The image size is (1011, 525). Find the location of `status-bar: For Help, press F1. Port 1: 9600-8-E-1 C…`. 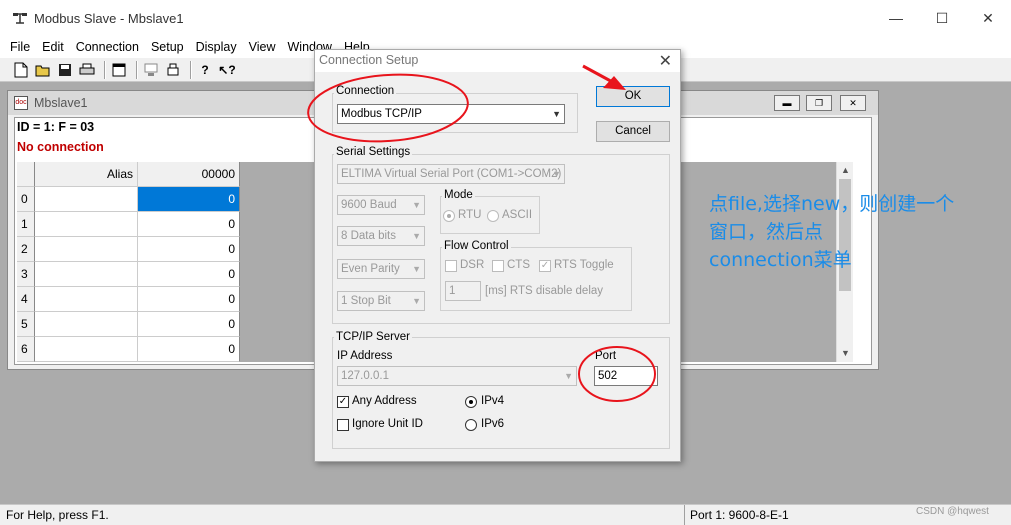

status-bar: For Help, press F1. Port 1: 9600-8-E-1 C… is located at coordinates (505, 514).